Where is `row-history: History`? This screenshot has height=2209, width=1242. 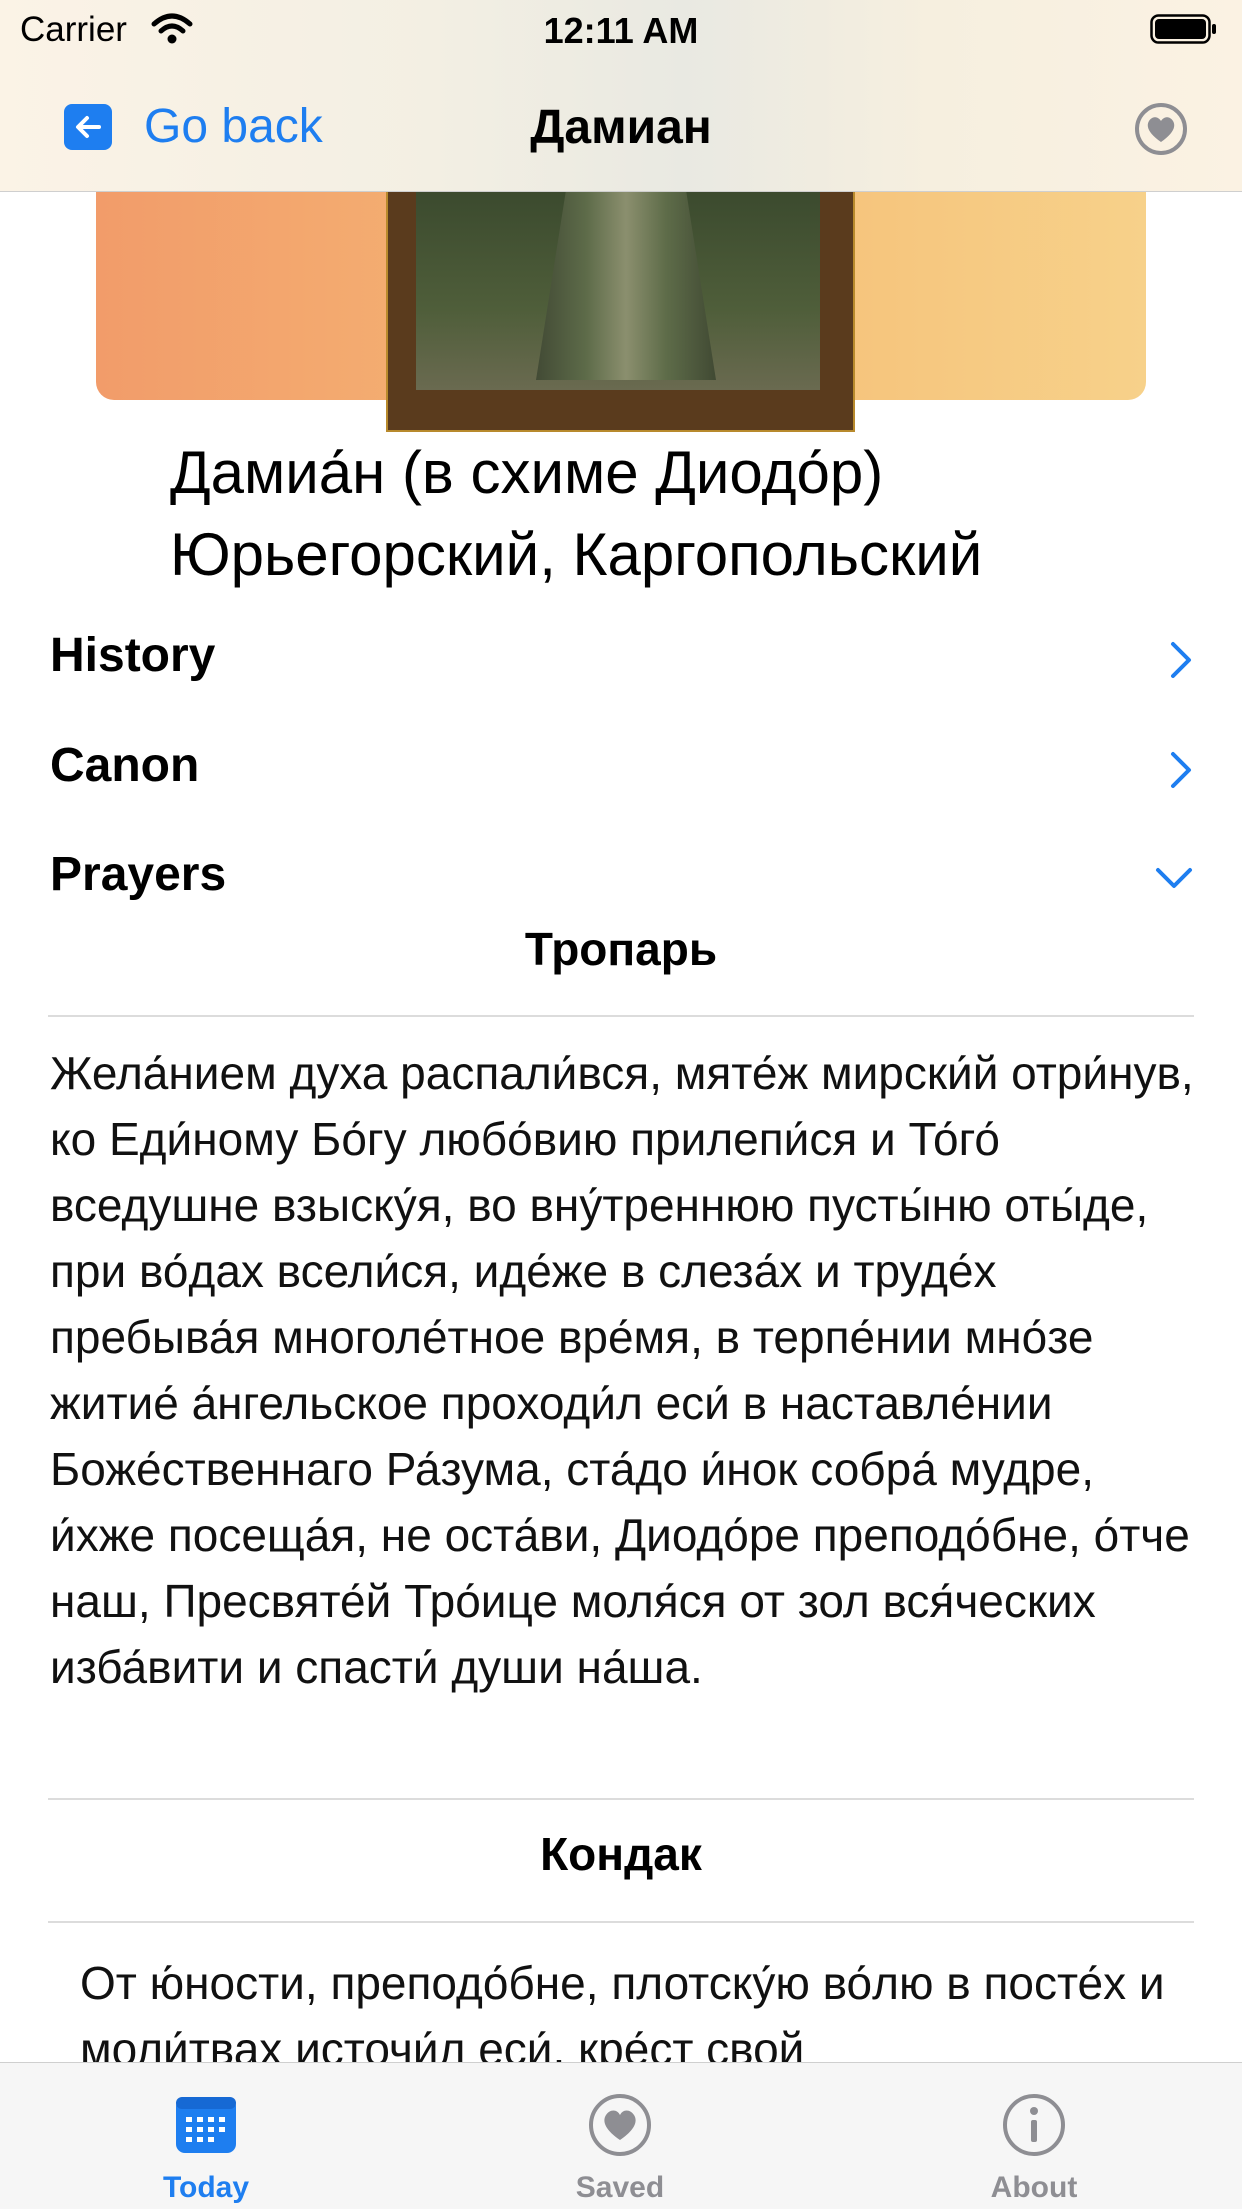 row-history: History is located at coordinates (622, 660).